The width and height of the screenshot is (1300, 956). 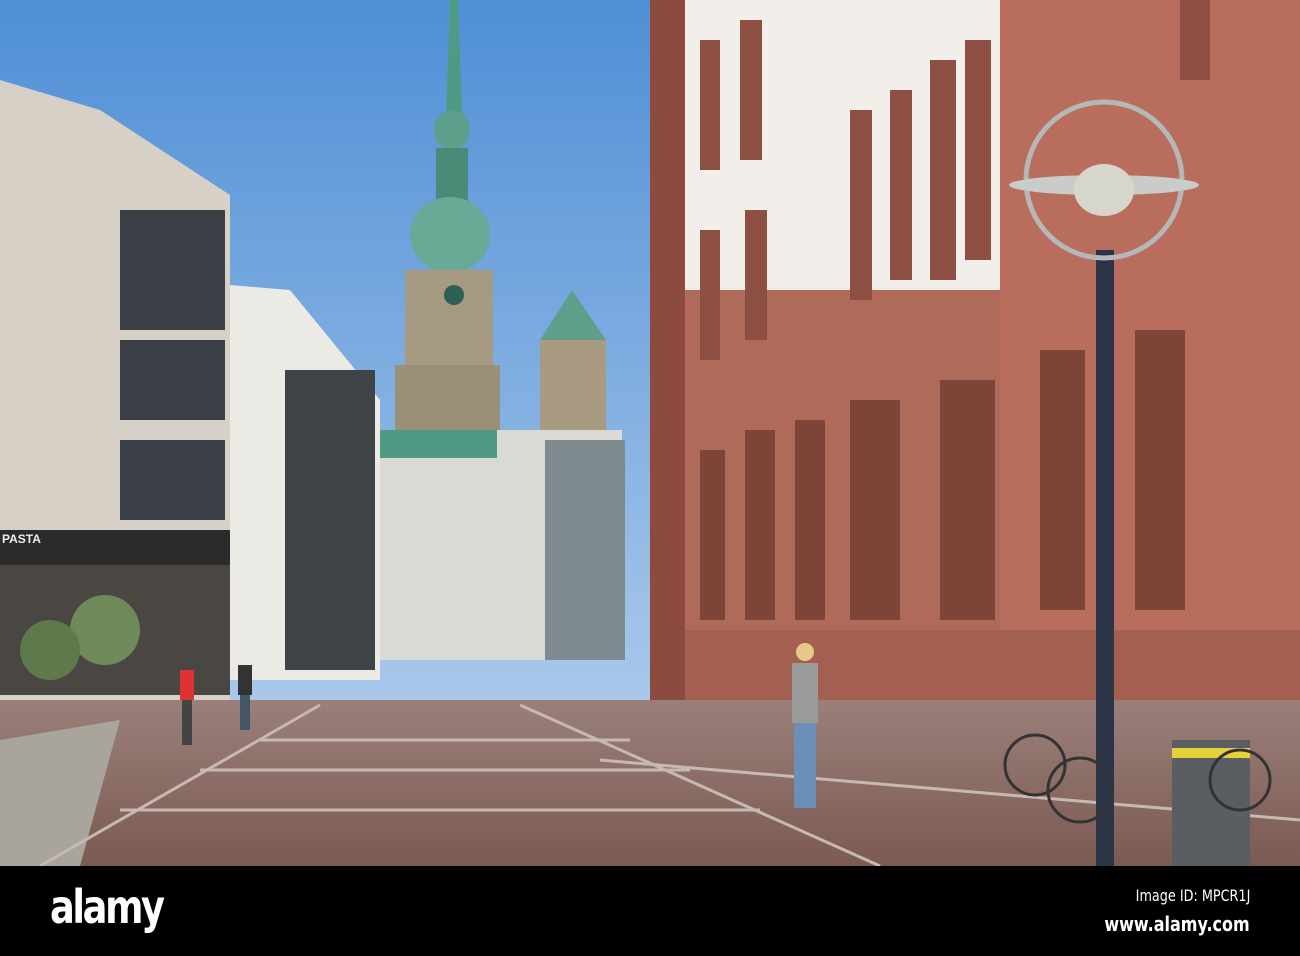 What do you see at coordinates (650, 911) in the screenshot?
I see `watermark-footer: alamy Image ID: MPCR1J www.alamy.com` at bounding box center [650, 911].